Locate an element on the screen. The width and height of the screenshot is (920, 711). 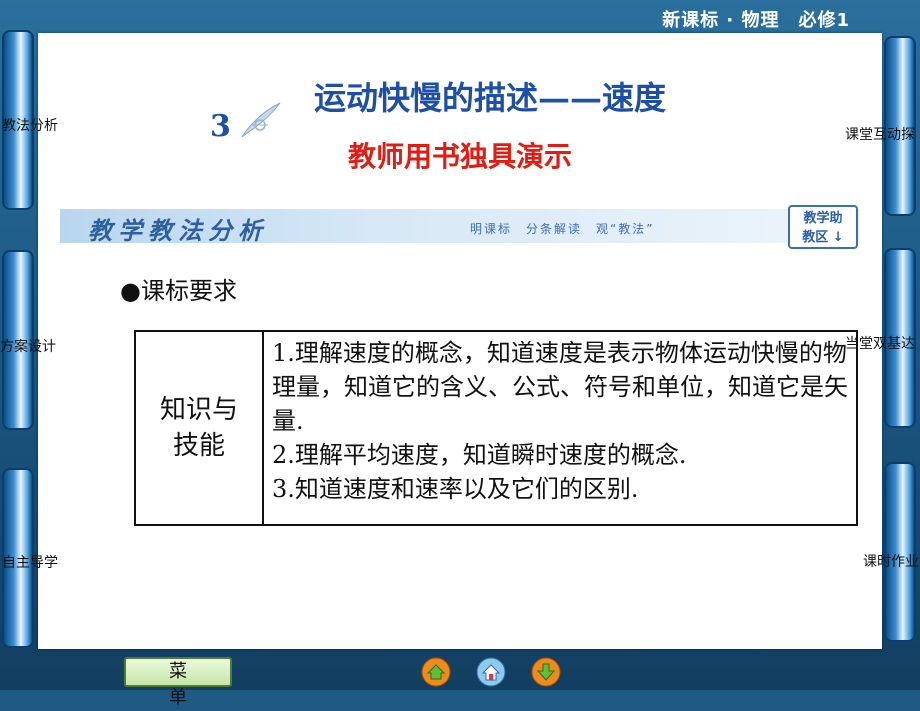
section-heading: ●课标要求 is located at coordinates (178, 291).